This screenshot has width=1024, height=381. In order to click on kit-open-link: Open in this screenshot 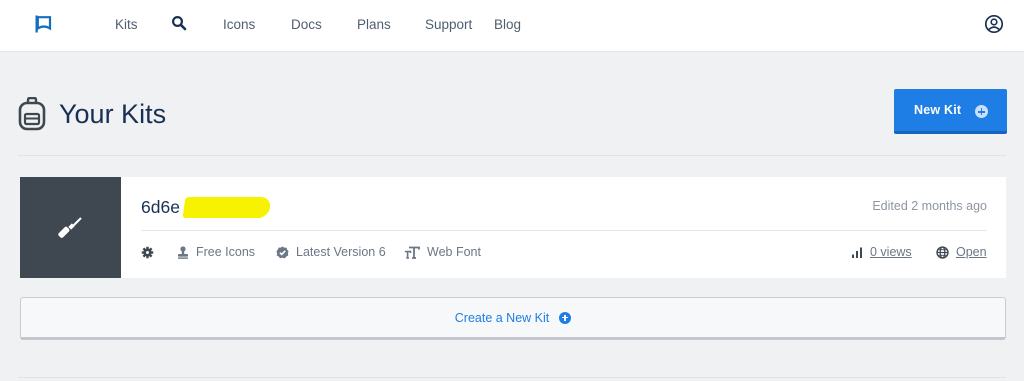, I will do `click(971, 252)`.